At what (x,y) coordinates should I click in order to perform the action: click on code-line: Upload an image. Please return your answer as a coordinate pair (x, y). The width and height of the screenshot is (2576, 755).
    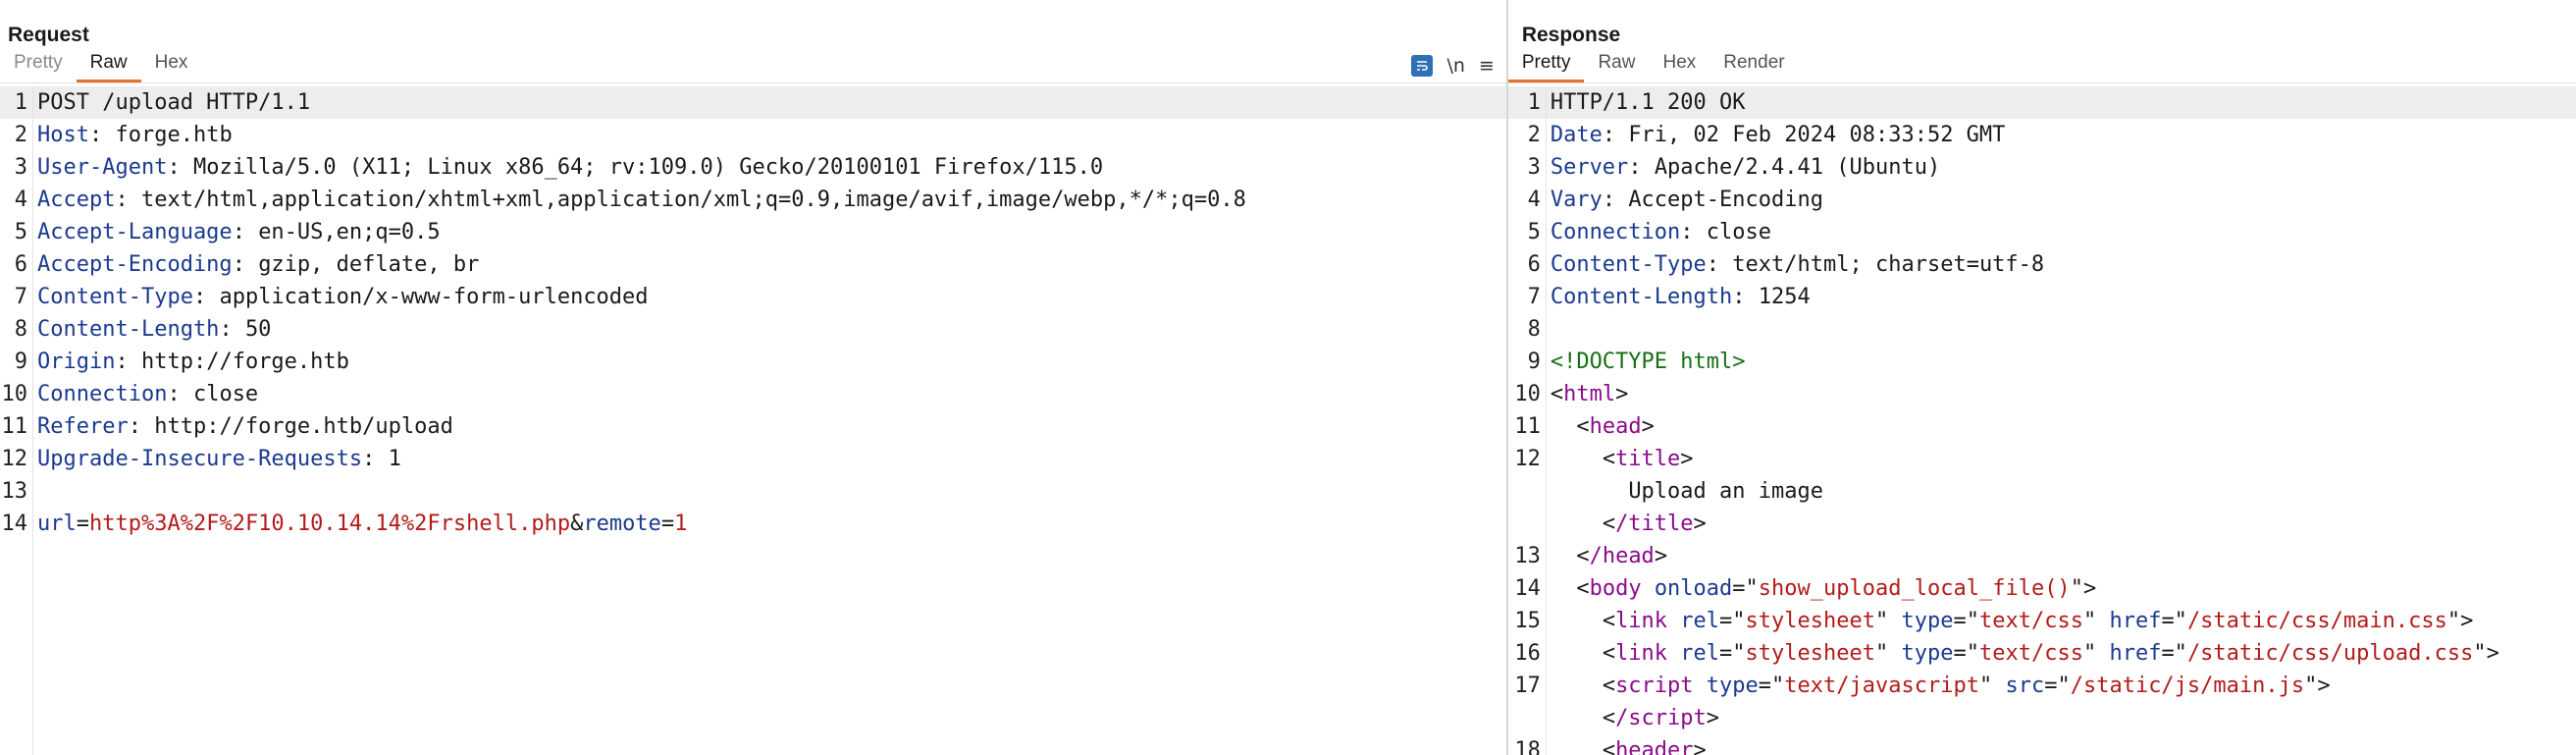
    Looking at the image, I should click on (2042, 491).